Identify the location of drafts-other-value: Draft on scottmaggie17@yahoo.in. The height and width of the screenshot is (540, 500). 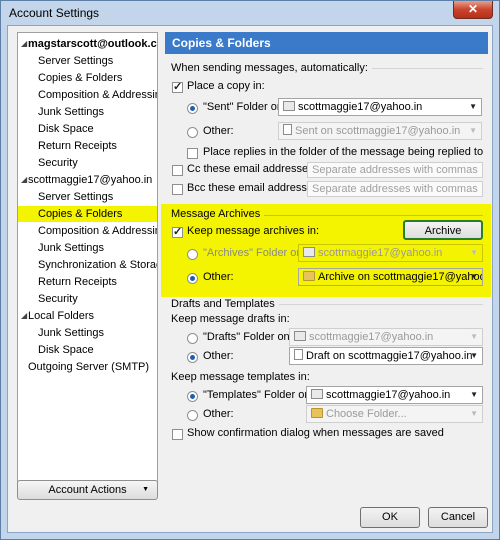
(389, 356).